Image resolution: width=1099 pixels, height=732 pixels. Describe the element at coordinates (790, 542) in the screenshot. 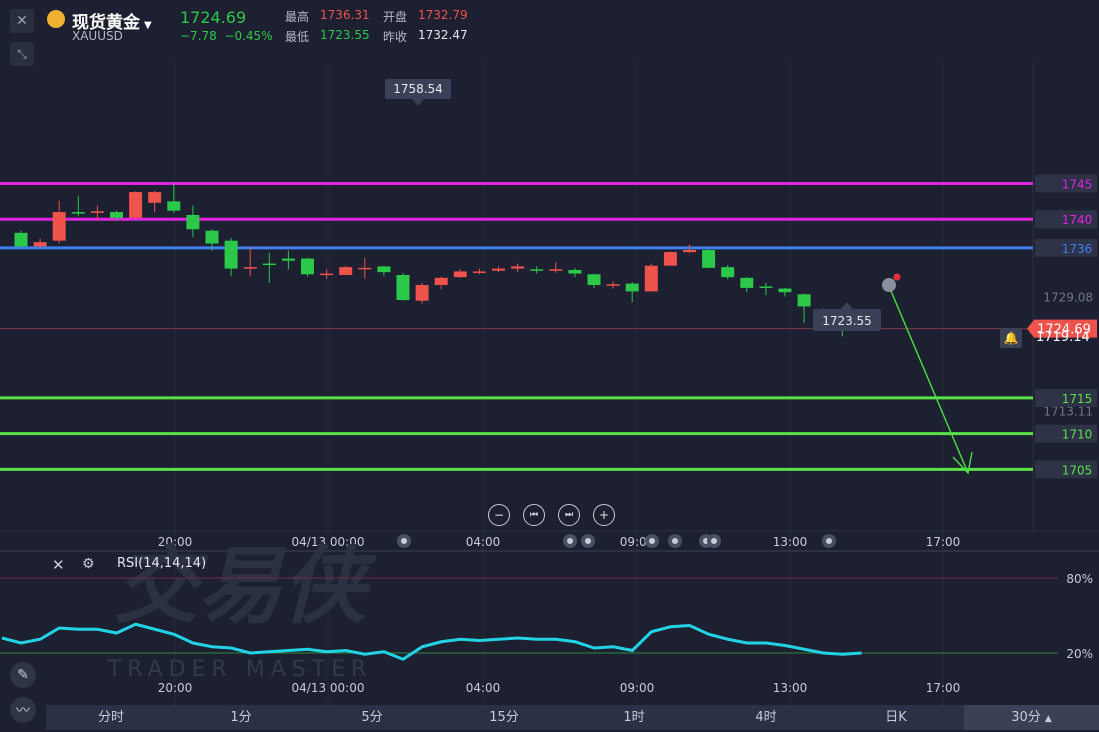

I see `time-axis-label: 13:00` at that location.